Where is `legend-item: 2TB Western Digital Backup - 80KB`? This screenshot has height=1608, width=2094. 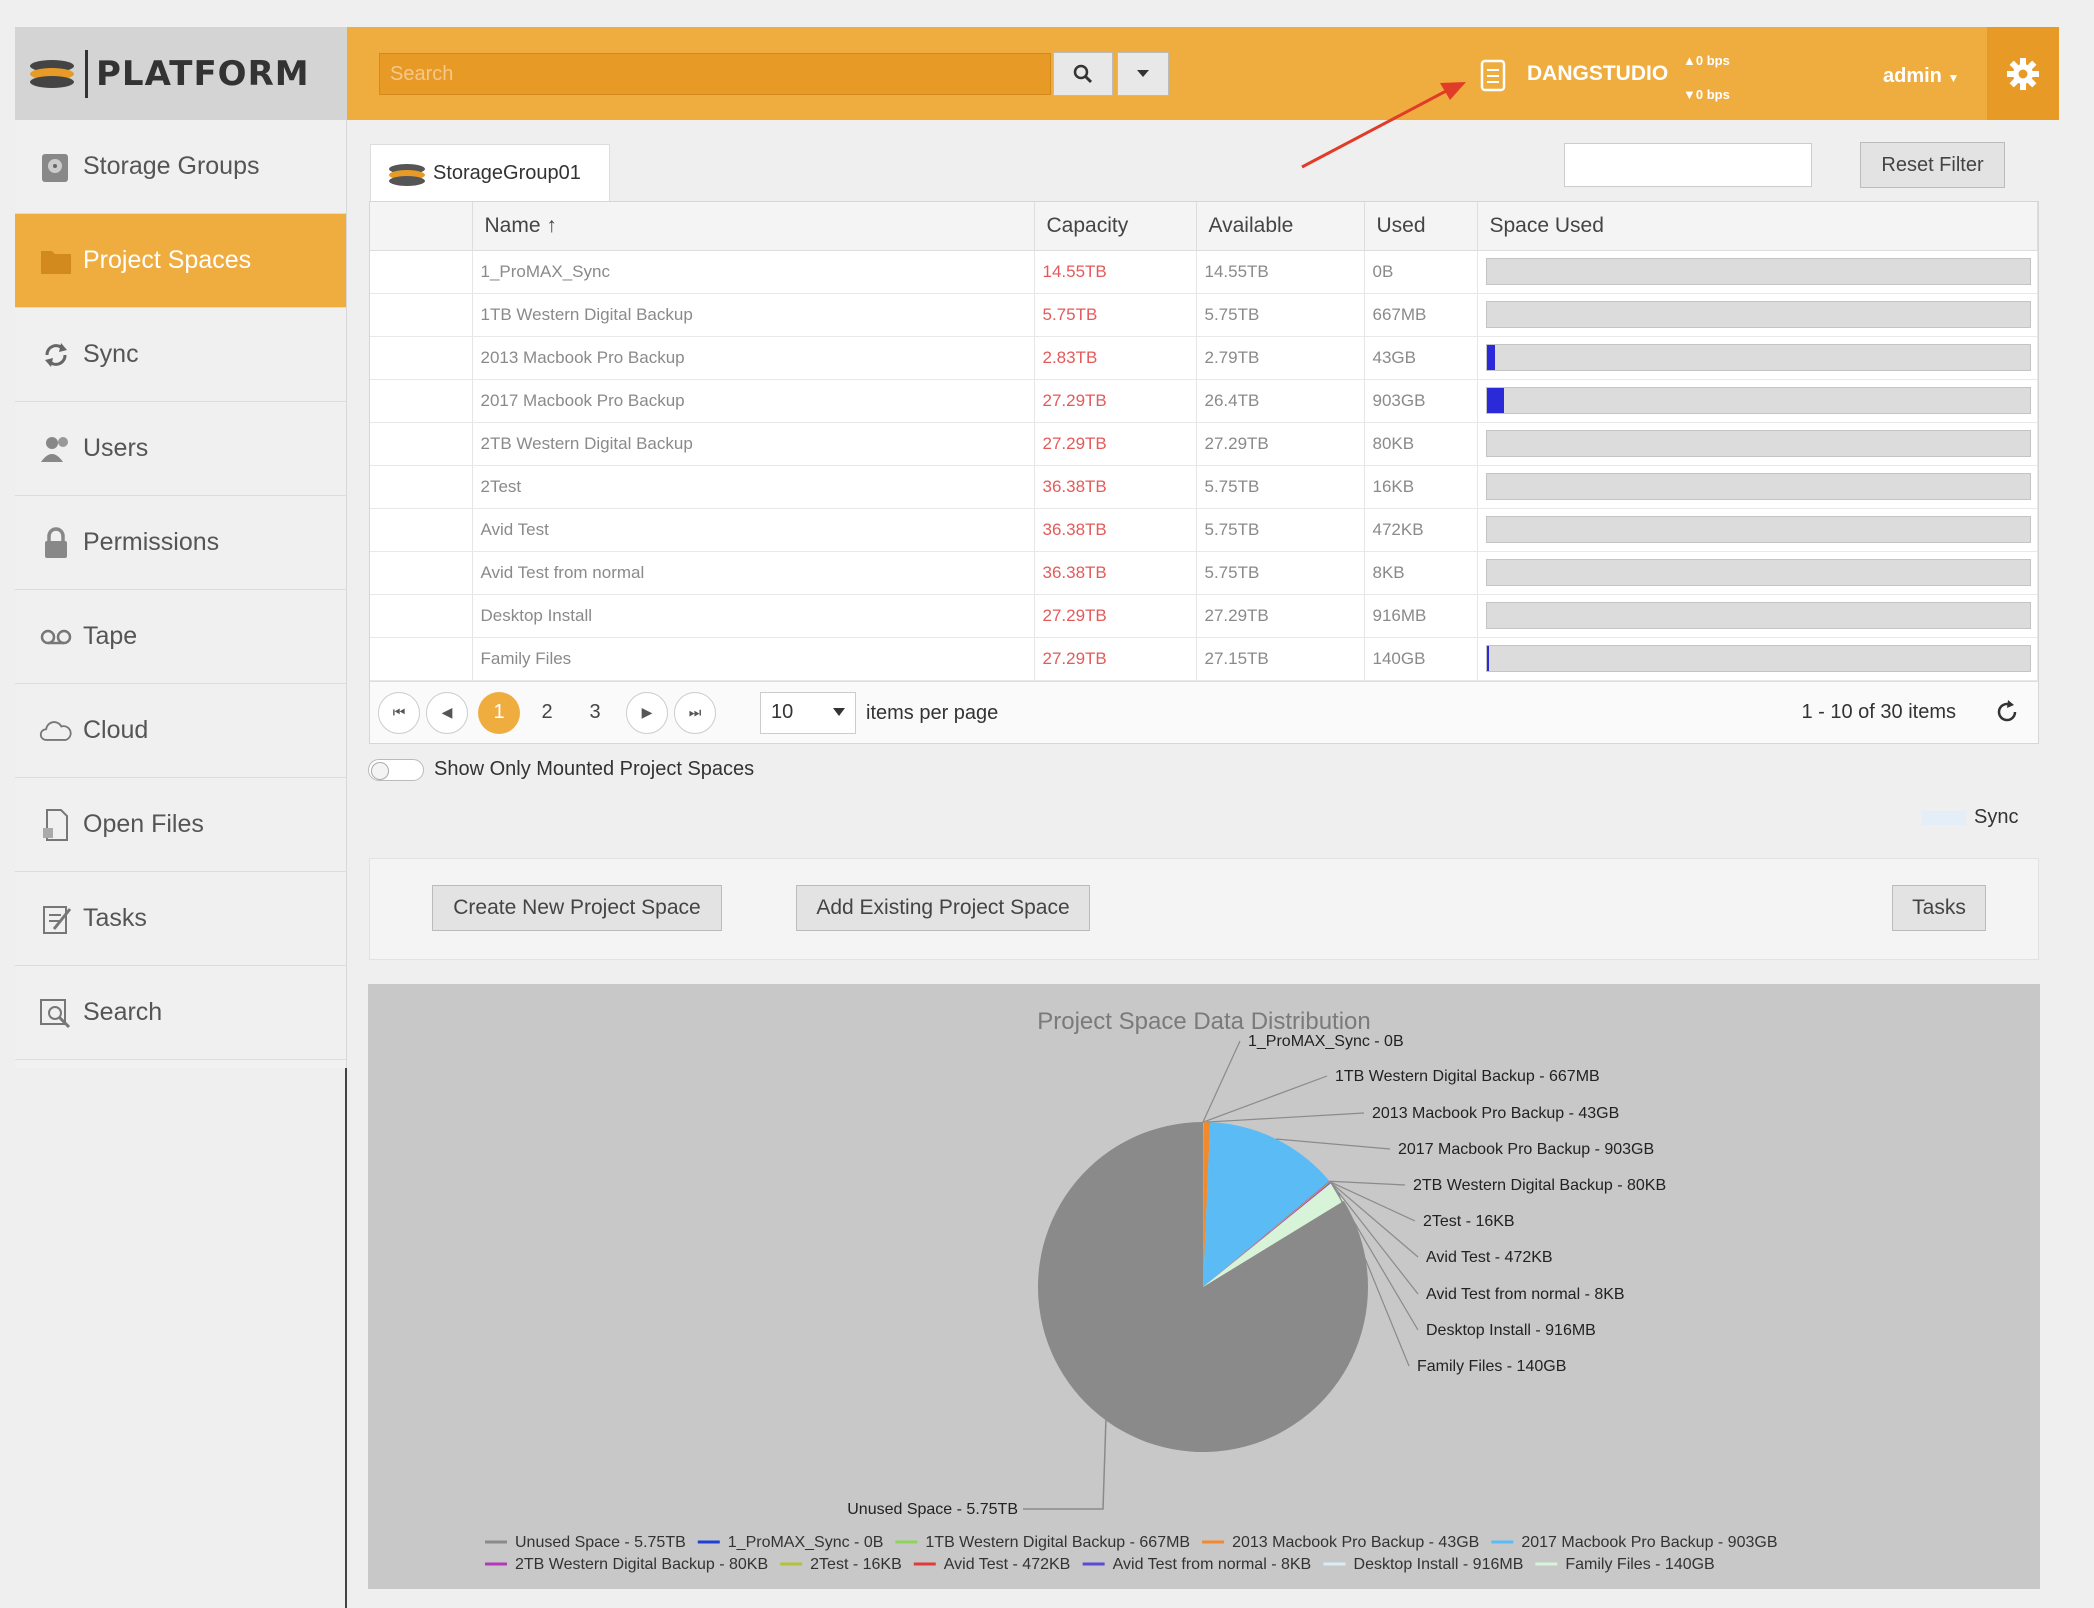
legend-item: 2TB Western Digital Backup - 80KB is located at coordinates (641, 1564).